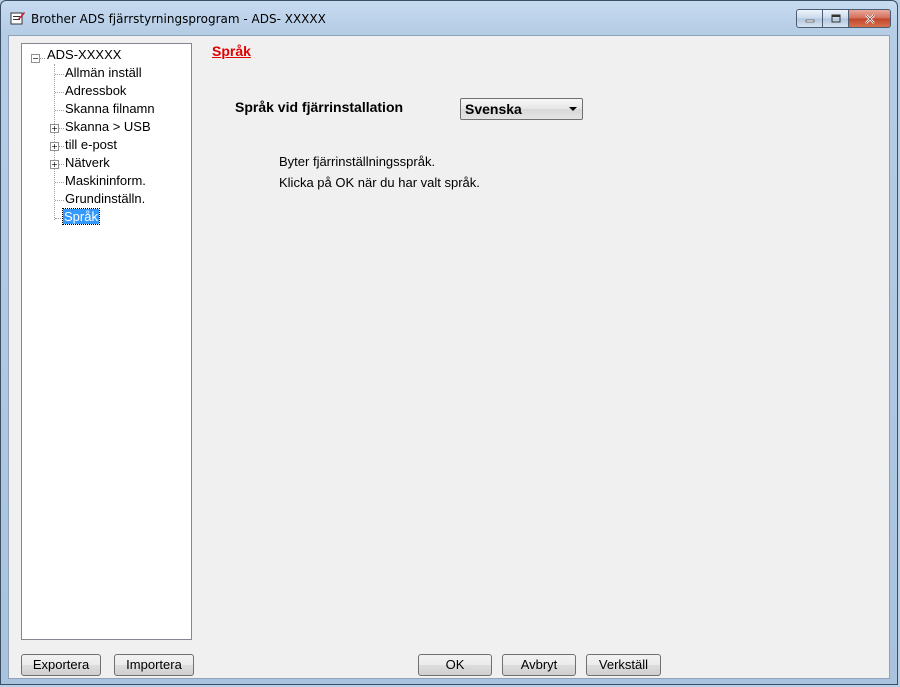  Describe the element at coordinates (154, 665) in the screenshot. I see `import-button: Importera` at that location.